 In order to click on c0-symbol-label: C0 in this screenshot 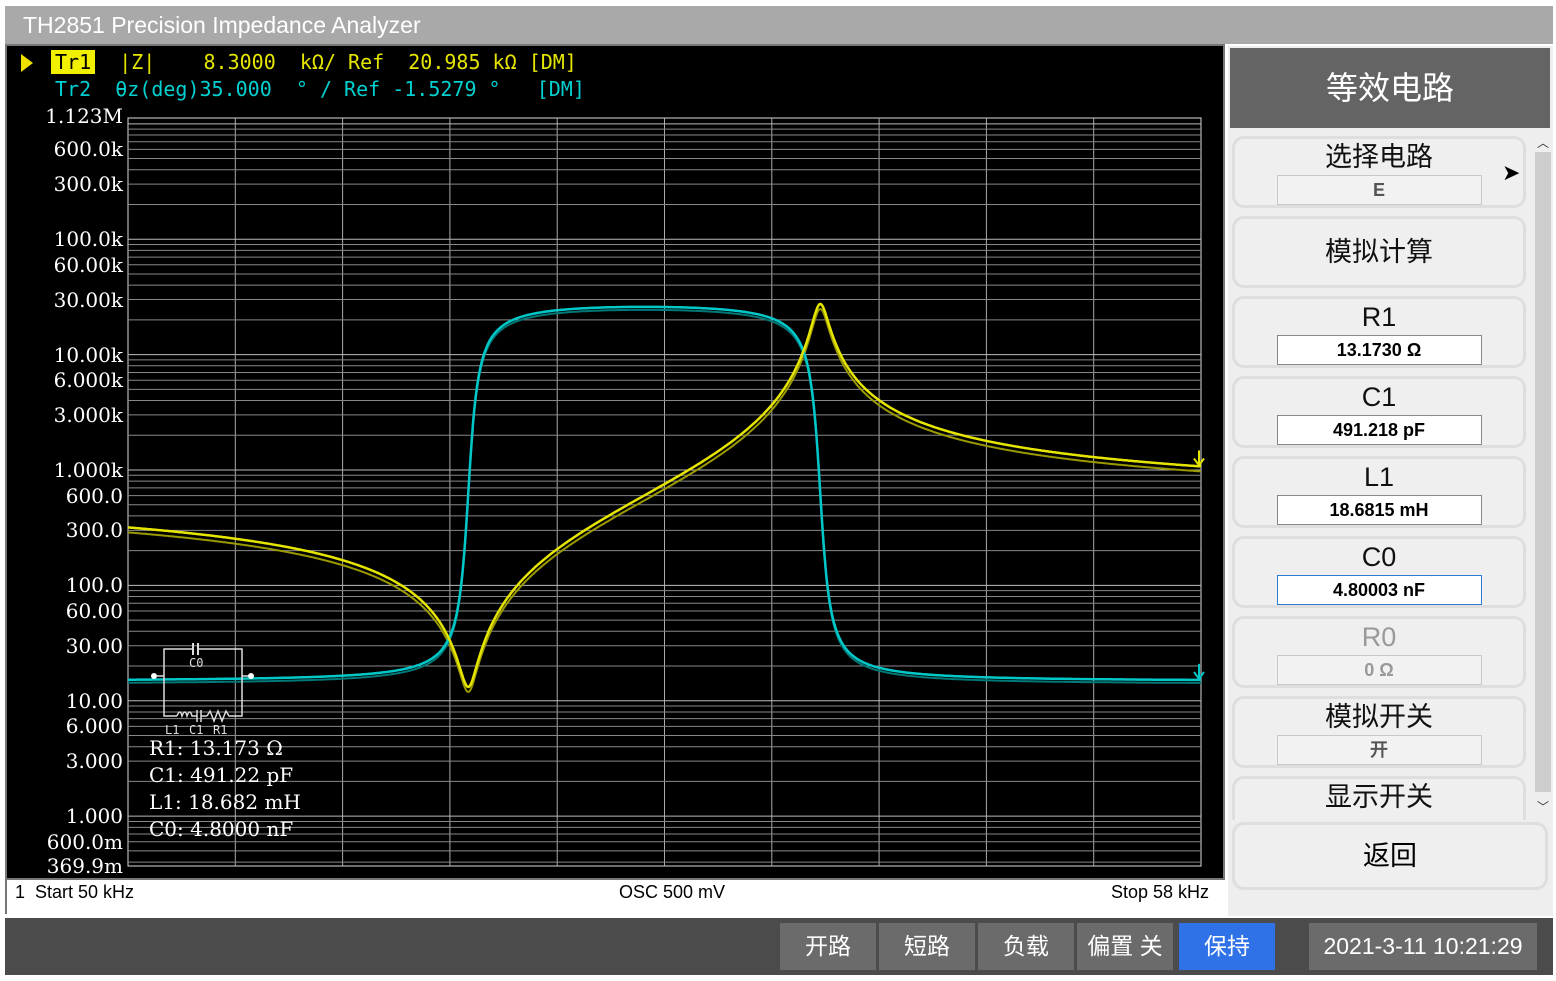, I will do `click(196, 663)`.